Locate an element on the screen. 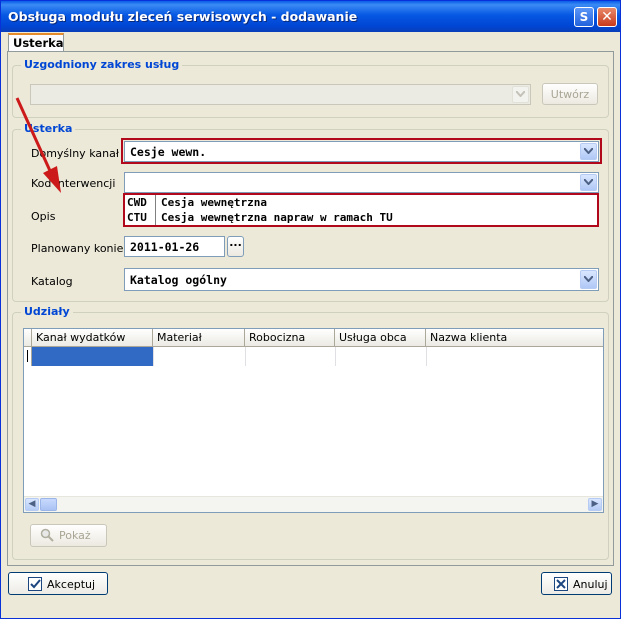 This screenshot has height=619, width=621. accept-button: Akceptuj is located at coordinates (58, 583).